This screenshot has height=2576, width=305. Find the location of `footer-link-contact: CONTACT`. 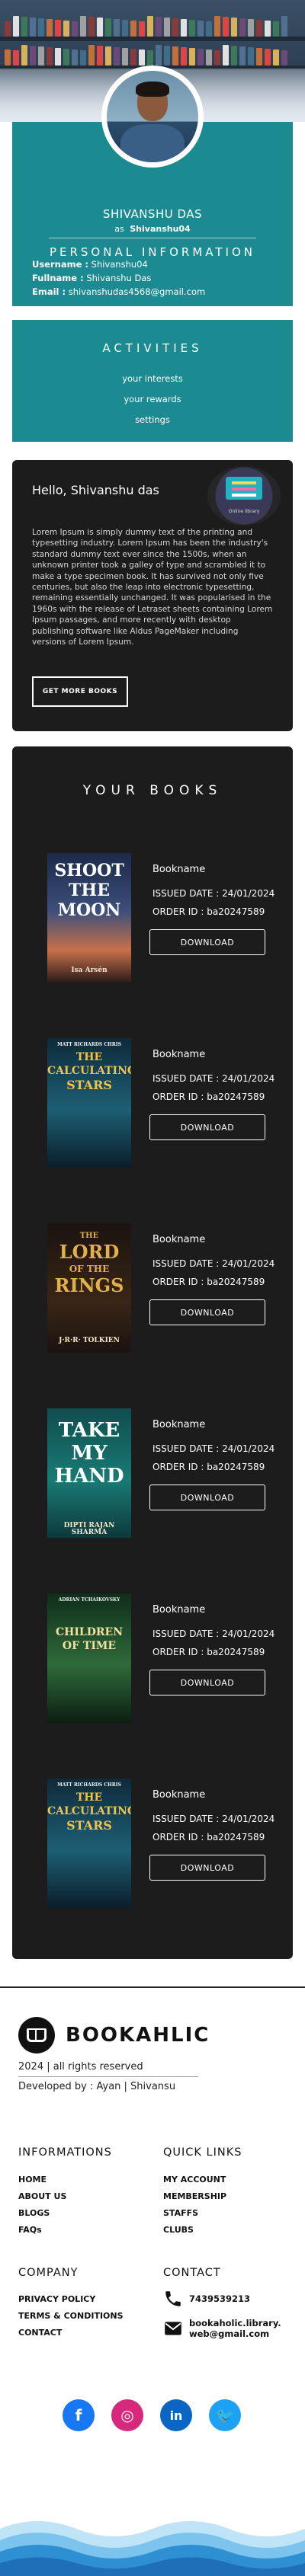

footer-link-contact: CONTACT is located at coordinates (40, 2333).